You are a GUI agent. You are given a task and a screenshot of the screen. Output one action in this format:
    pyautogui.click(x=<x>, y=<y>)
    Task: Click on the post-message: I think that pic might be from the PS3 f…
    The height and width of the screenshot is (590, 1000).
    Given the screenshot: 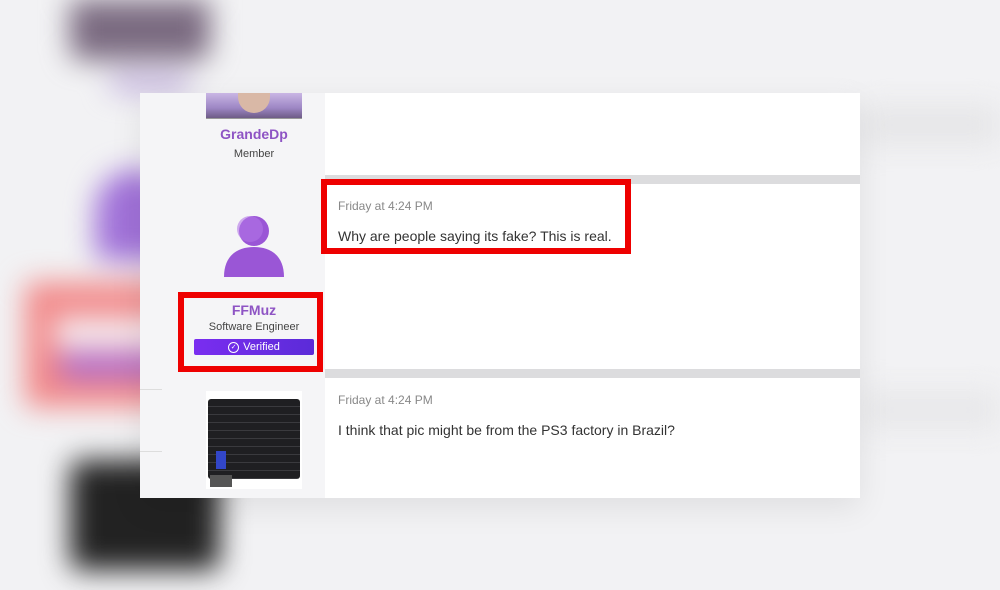 What is the action you would take?
    pyautogui.click(x=506, y=430)
    